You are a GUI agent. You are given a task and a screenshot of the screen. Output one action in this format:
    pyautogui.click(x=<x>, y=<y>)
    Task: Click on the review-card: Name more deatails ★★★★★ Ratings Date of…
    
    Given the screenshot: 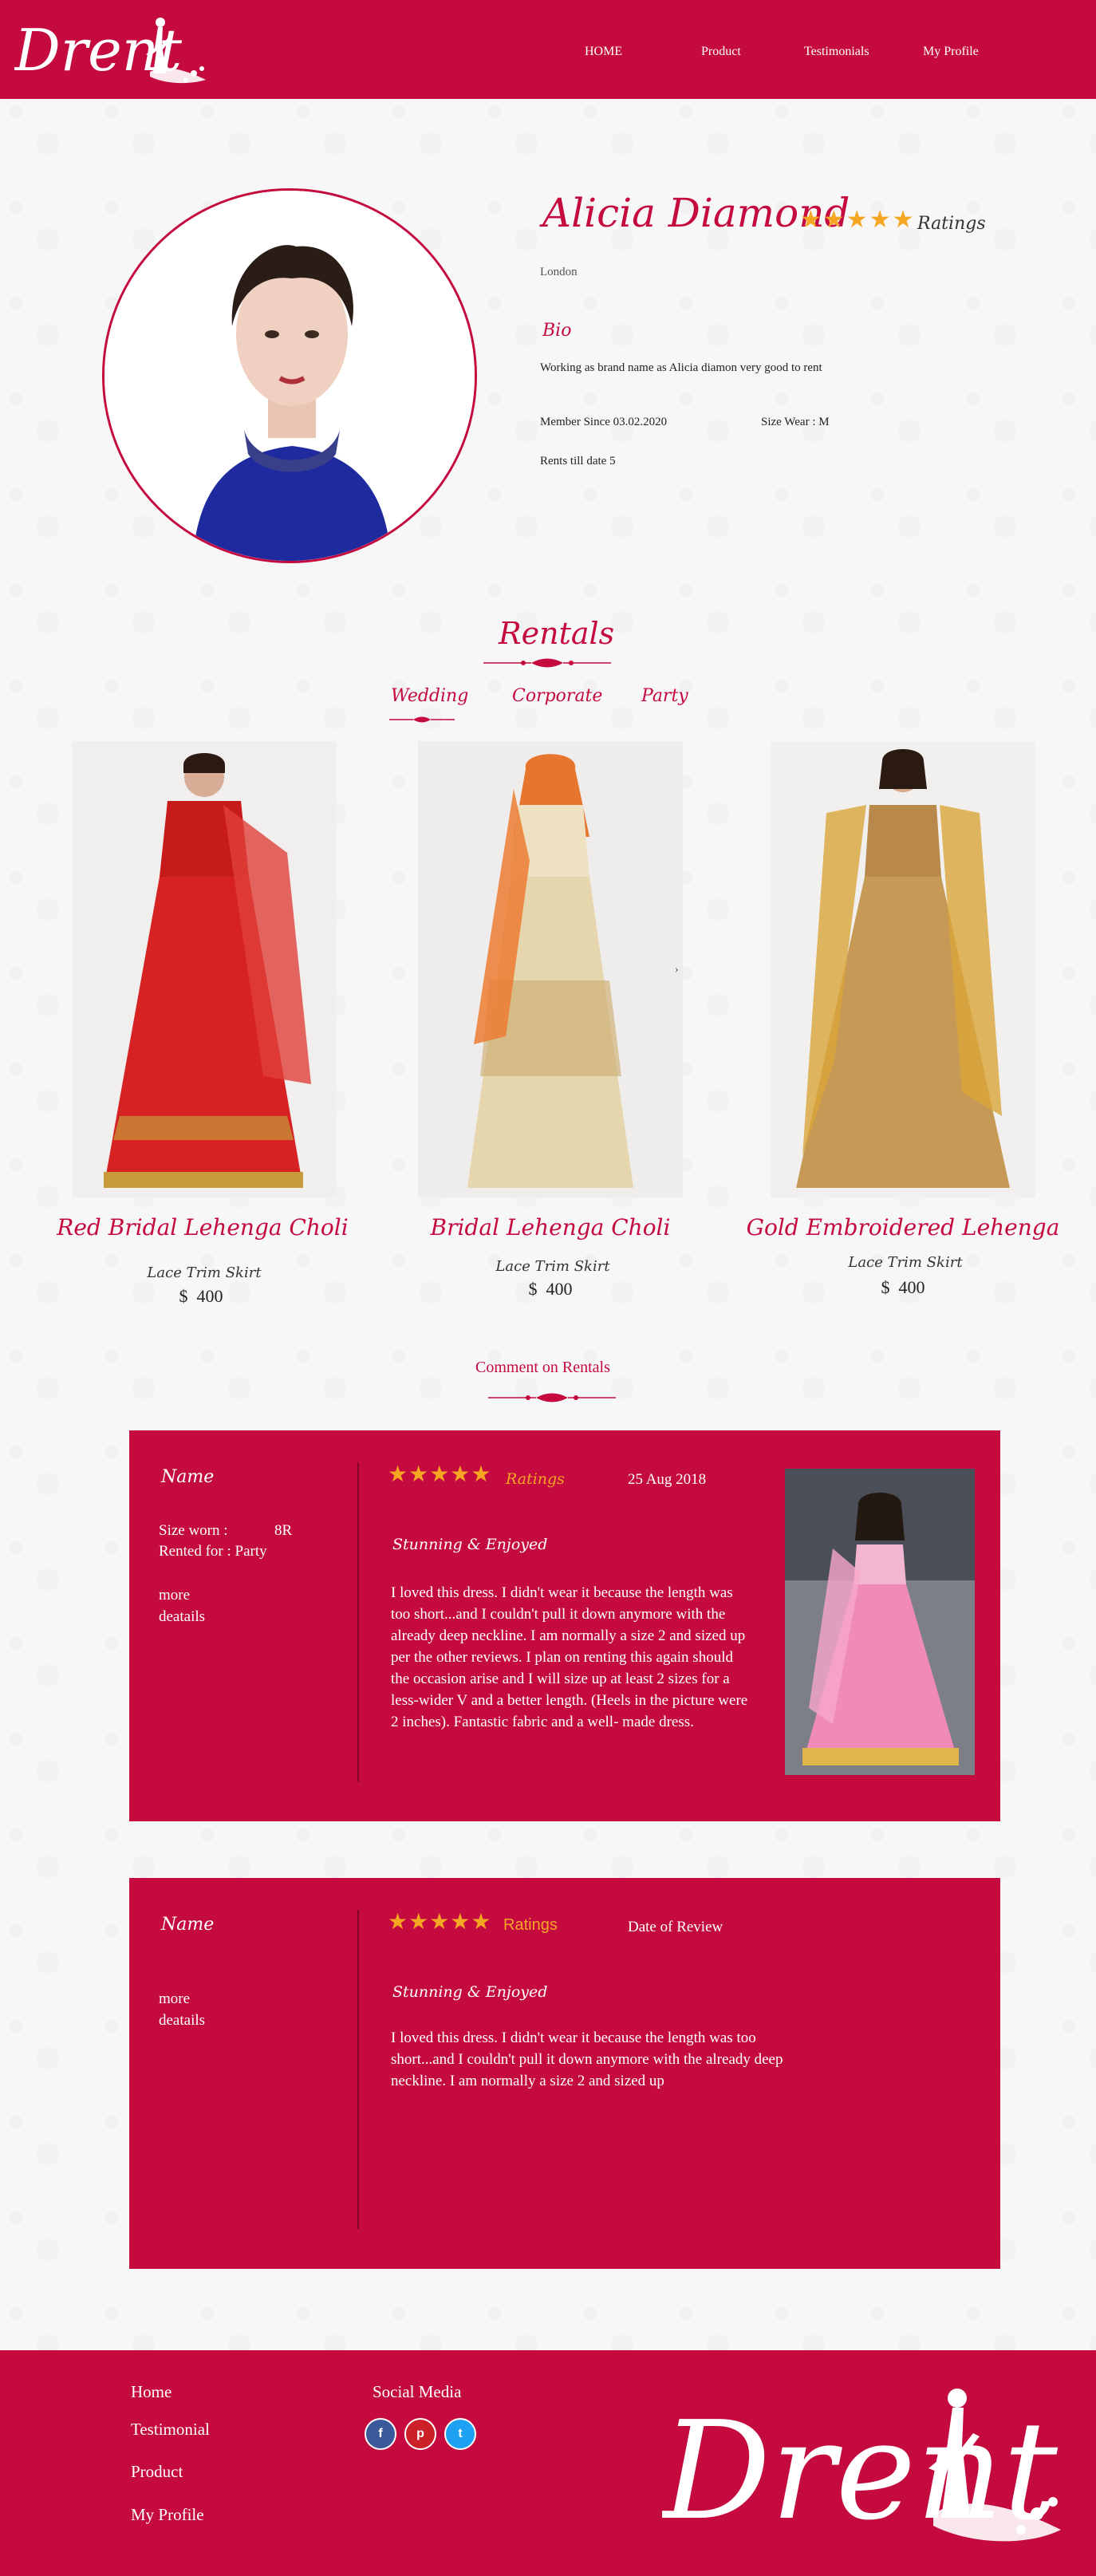 What is the action you would take?
    pyautogui.click(x=564, y=2073)
    